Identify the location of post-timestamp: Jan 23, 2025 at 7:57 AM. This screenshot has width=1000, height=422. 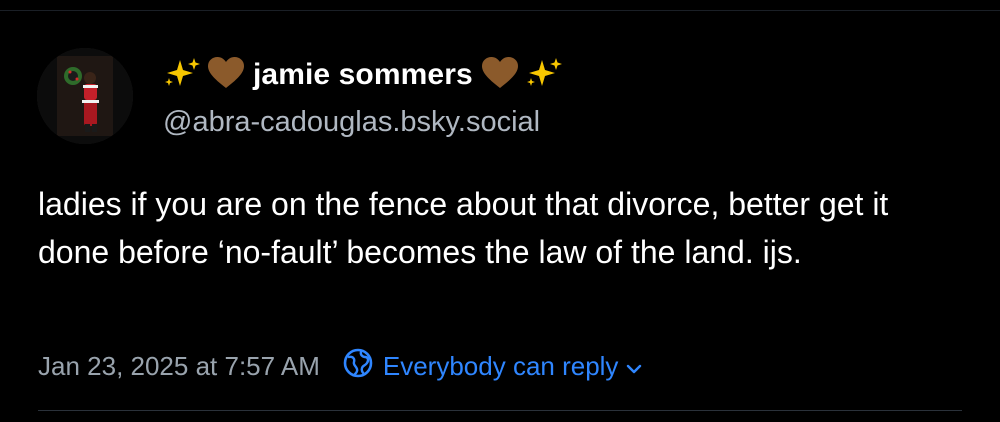
(179, 366).